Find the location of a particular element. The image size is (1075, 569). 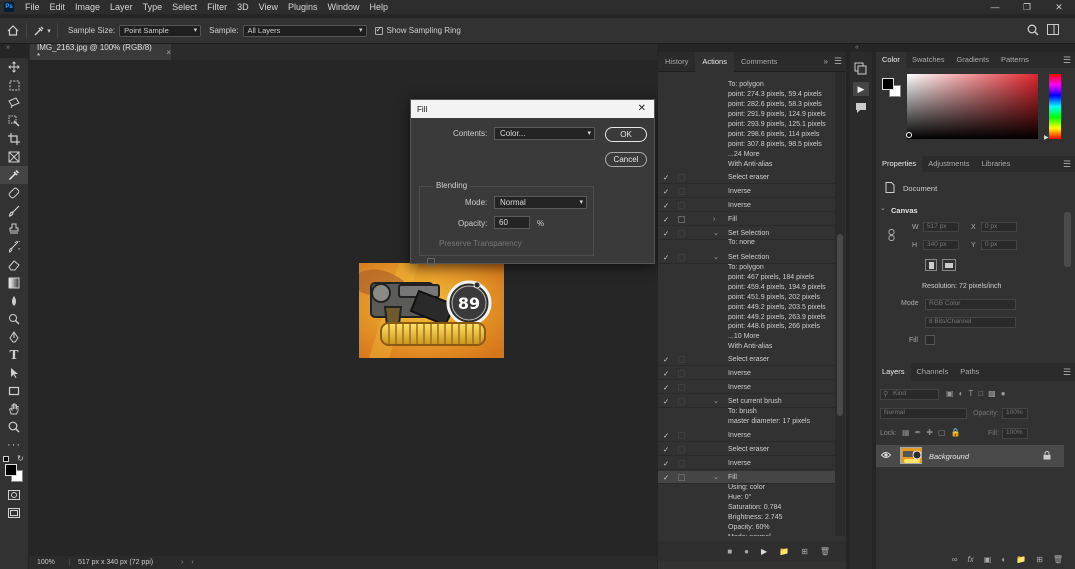

close-window-button: ✕ is located at coordinates (1059, 7).